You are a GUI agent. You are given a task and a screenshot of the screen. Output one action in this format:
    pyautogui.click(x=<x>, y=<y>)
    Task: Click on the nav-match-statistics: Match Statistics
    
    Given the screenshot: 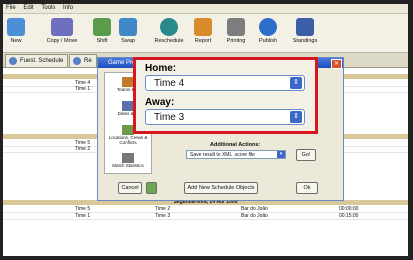 What is the action you would take?
    pyautogui.click(x=128, y=160)
    